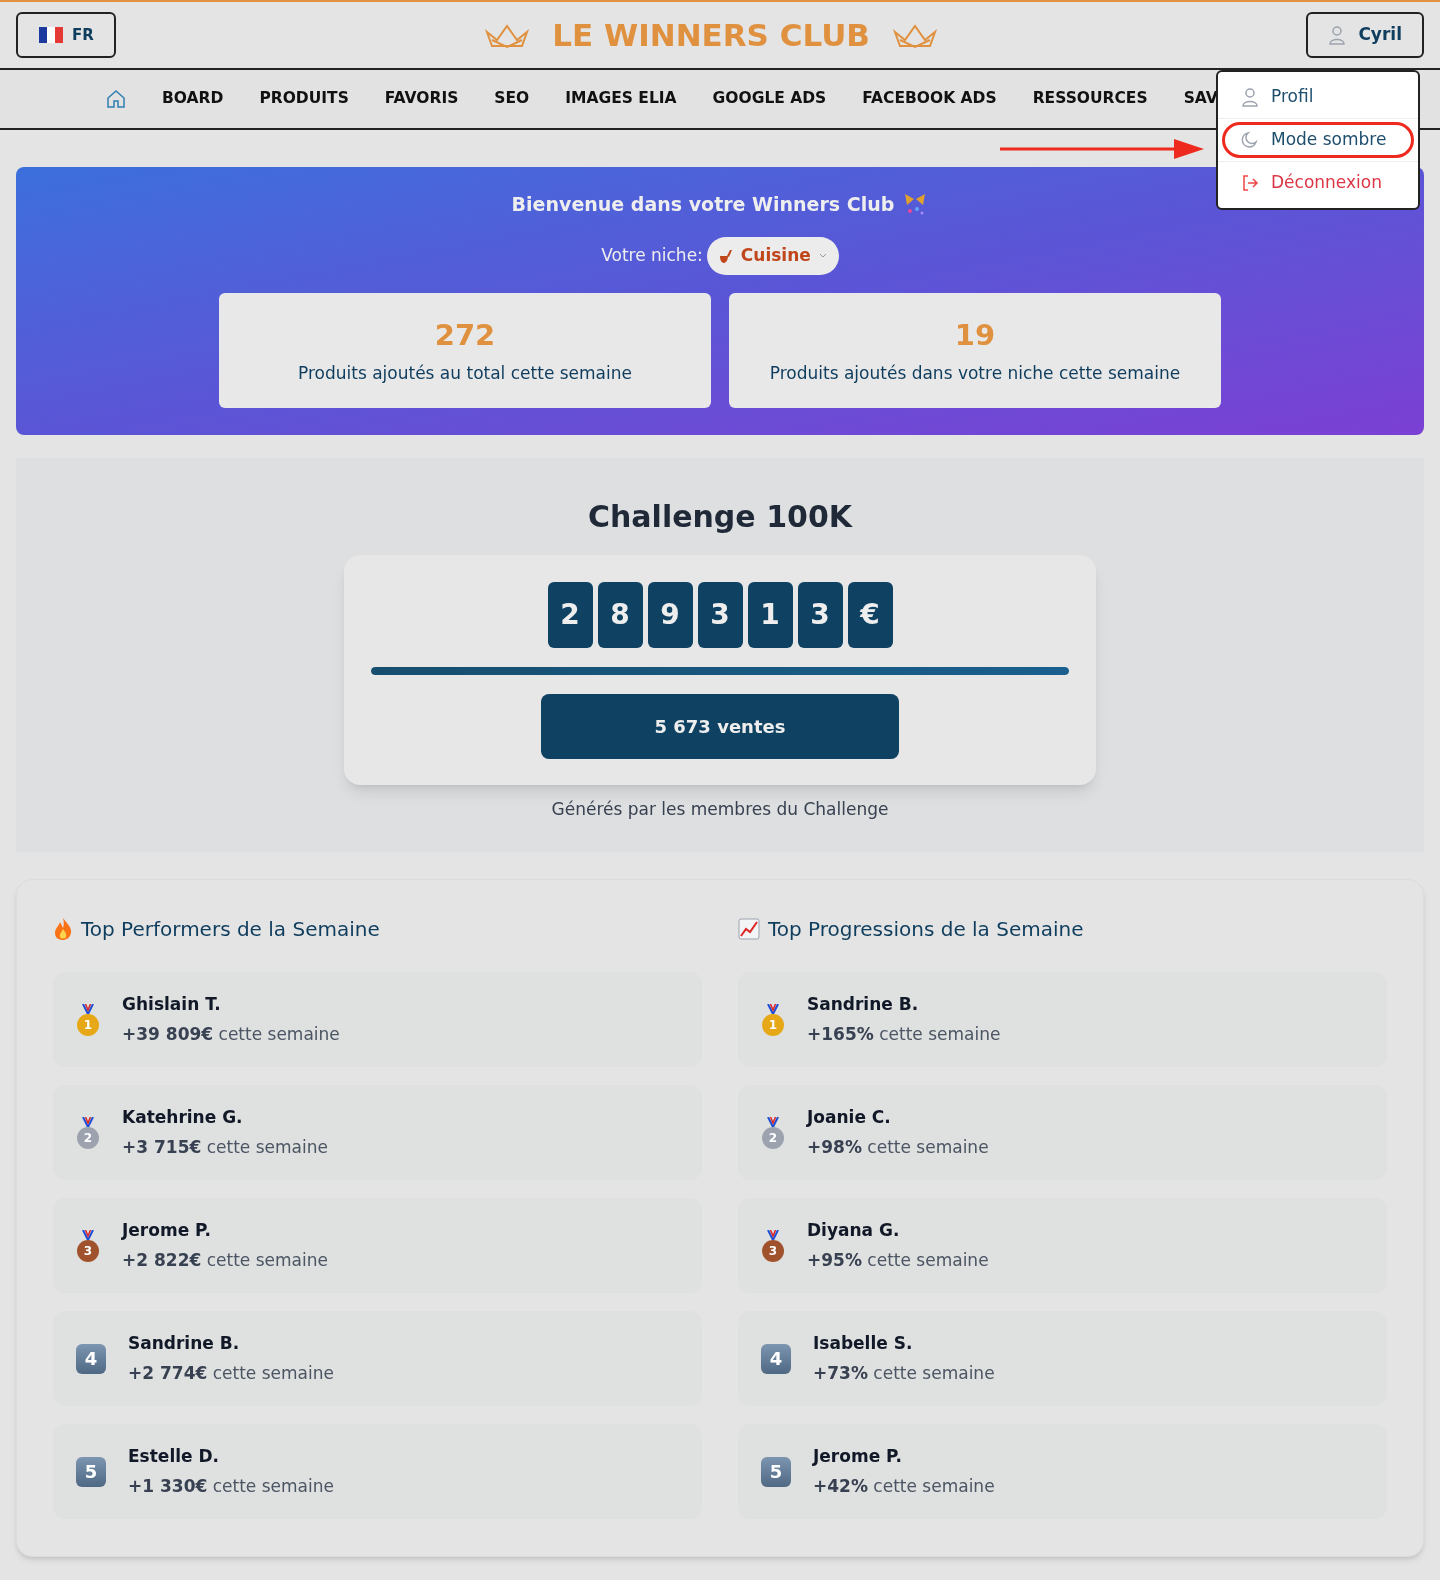  I want to click on member-gain: +39 809€ cette semaine, so click(231, 1034).